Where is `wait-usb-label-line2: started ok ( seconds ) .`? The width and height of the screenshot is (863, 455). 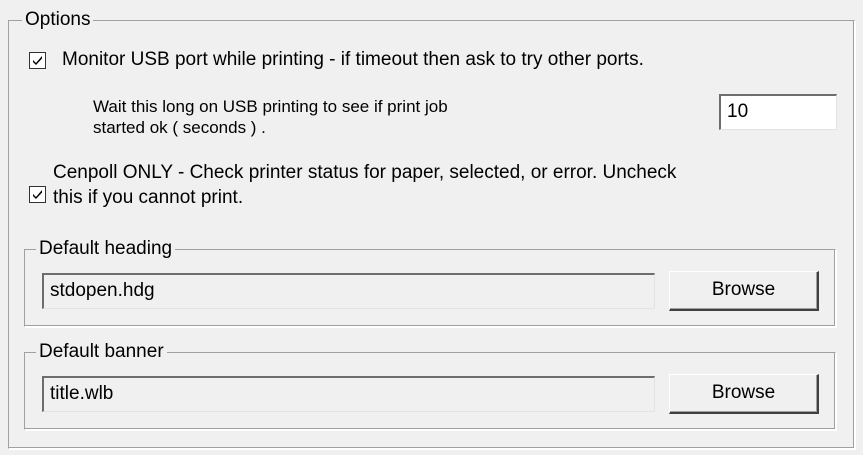
wait-usb-label-line2: started ok ( seconds ) . is located at coordinates (179, 127).